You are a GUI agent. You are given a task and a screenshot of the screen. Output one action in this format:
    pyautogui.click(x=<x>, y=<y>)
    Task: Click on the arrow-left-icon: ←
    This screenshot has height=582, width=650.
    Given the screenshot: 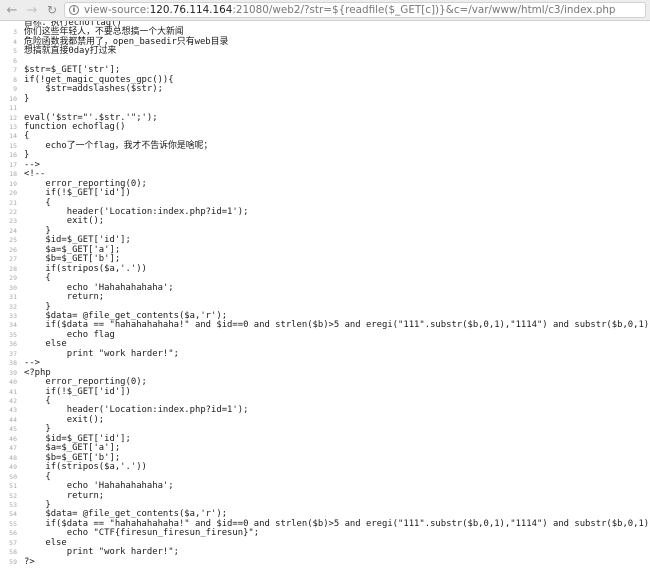 What is the action you would take?
    pyautogui.click(x=12, y=10)
    